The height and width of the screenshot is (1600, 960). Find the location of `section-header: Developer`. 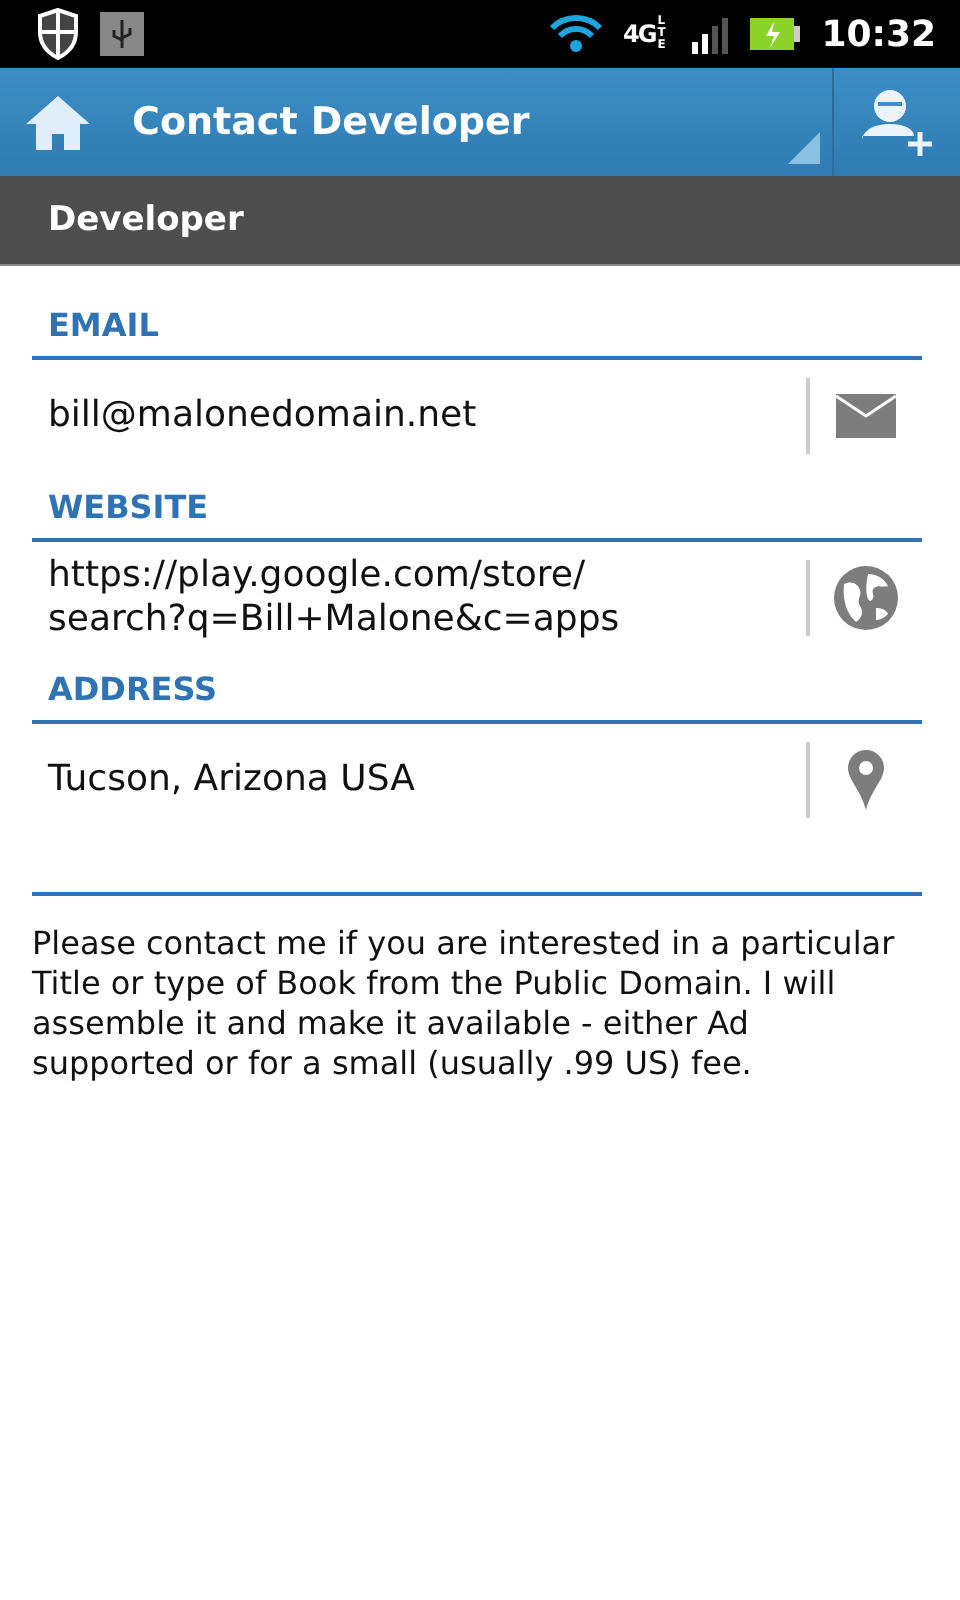

section-header: Developer is located at coordinates (146, 220).